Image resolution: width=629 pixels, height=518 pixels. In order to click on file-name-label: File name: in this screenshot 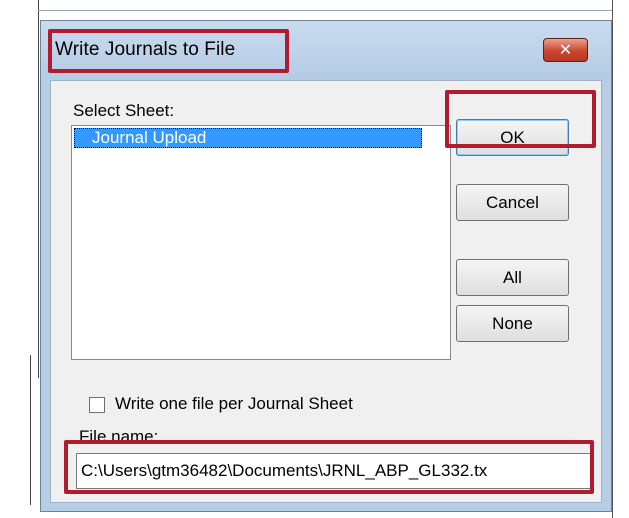, I will do `click(119, 436)`.